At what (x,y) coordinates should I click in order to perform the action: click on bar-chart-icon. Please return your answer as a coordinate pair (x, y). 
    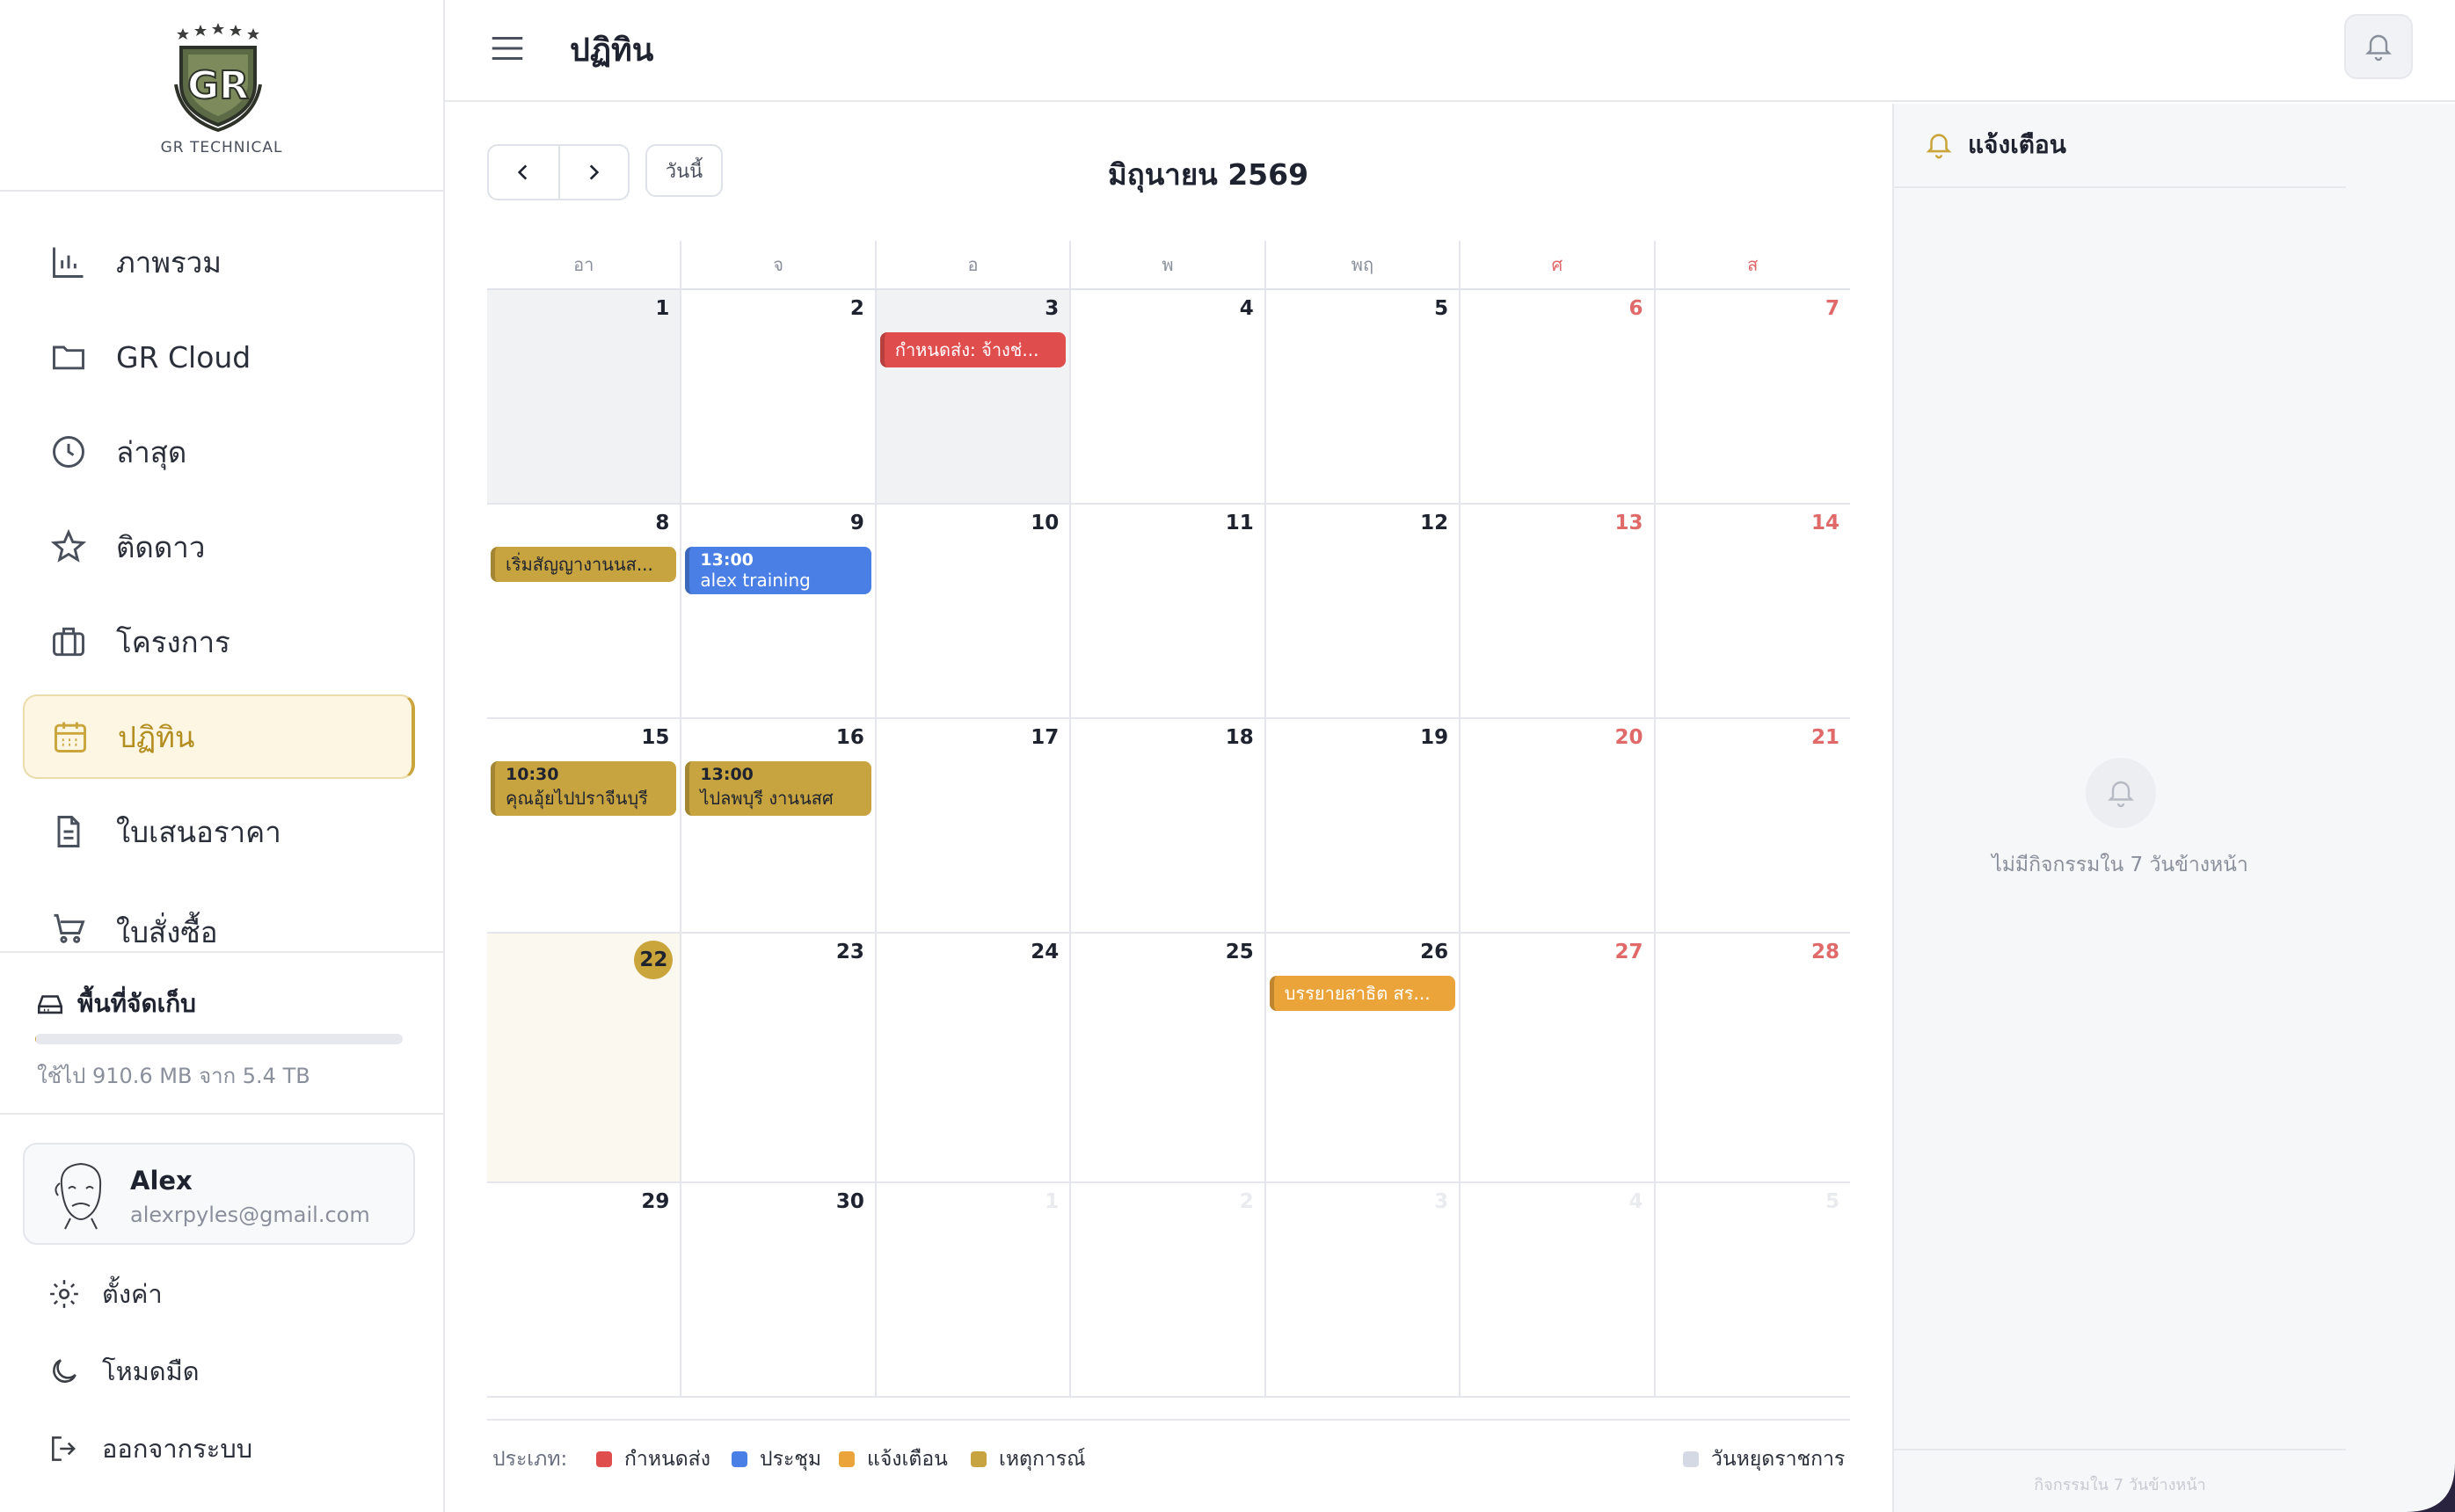
    Looking at the image, I should click on (69, 263).